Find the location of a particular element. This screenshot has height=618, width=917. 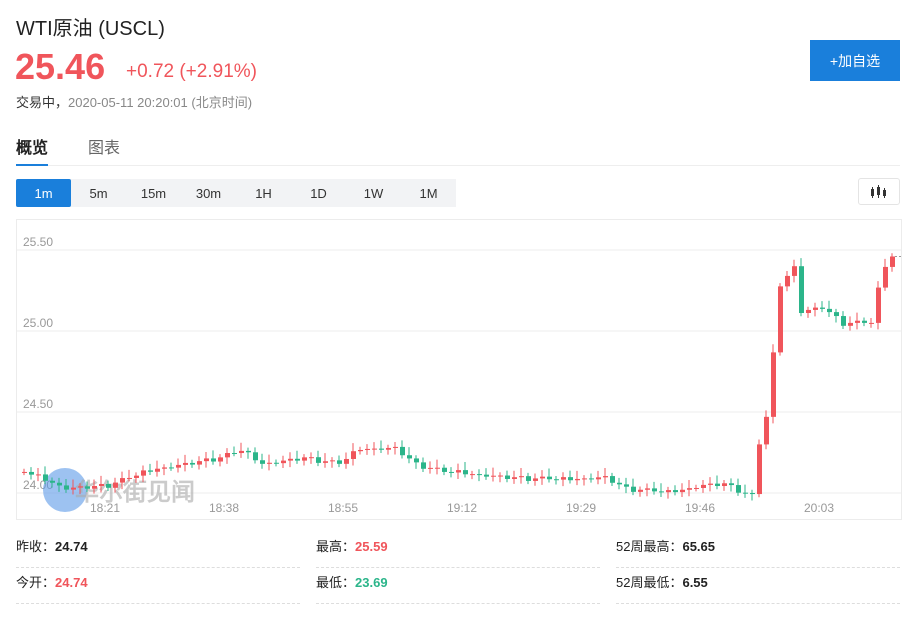

tab-chart: 图表 is located at coordinates (104, 150).